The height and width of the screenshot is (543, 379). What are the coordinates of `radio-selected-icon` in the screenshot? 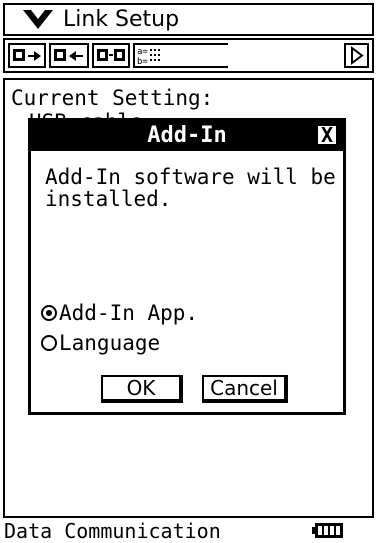 It's located at (49, 313).